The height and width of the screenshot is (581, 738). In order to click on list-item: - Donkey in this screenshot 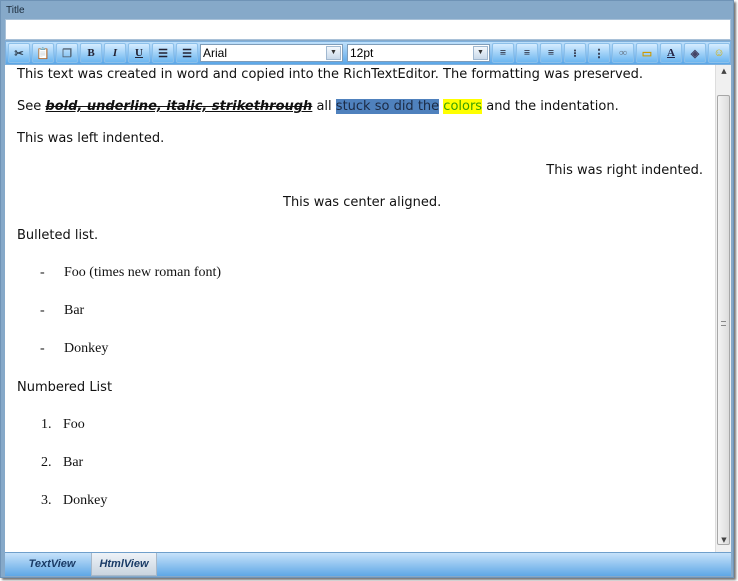, I will do `click(74, 349)`.